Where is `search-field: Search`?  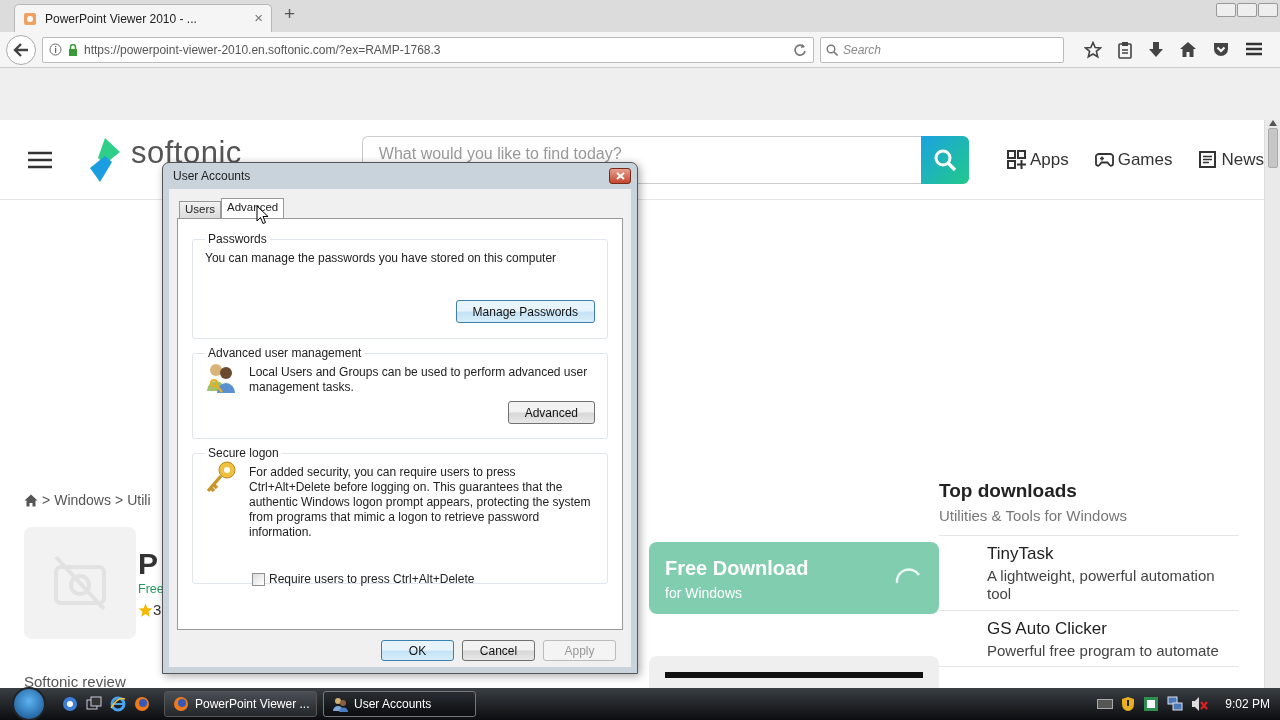
search-field: Search is located at coordinates (942, 49).